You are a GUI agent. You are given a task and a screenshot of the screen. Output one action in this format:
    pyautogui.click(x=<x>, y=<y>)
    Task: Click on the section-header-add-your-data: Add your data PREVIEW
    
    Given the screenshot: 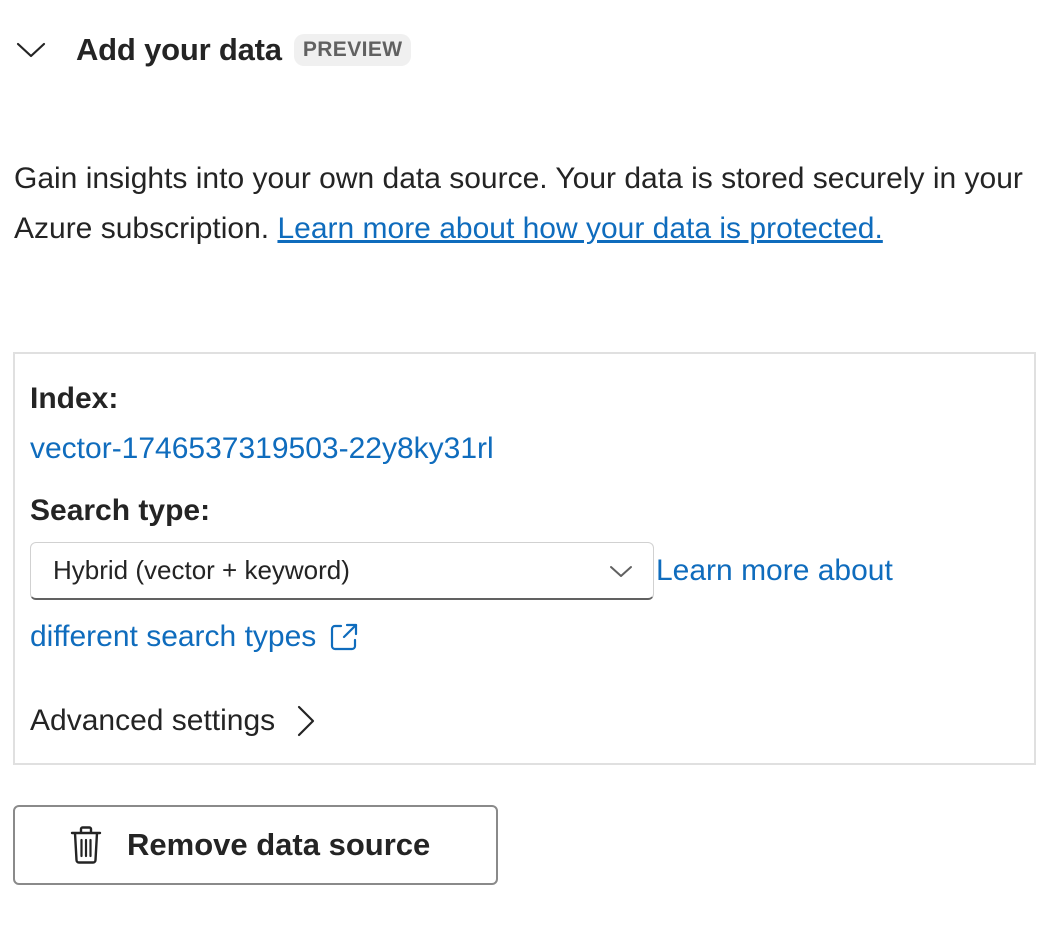 What is the action you would take?
    pyautogui.click(x=214, y=50)
    